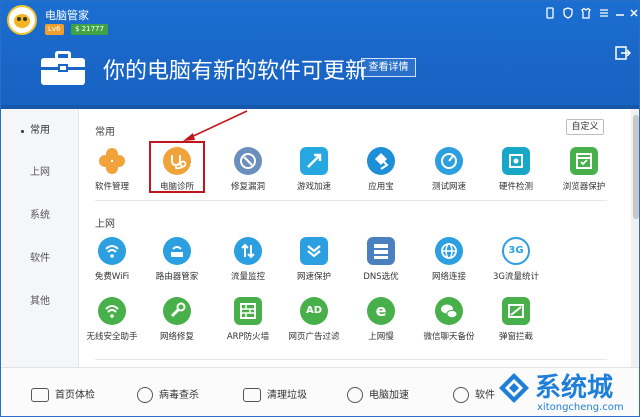  I want to click on scrollbar, so click(635, 238).